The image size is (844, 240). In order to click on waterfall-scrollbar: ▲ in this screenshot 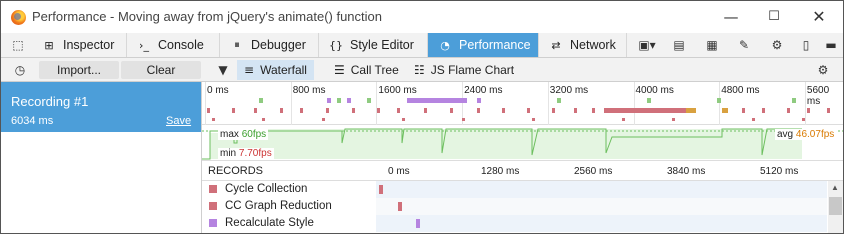, I will do `click(835, 207)`.